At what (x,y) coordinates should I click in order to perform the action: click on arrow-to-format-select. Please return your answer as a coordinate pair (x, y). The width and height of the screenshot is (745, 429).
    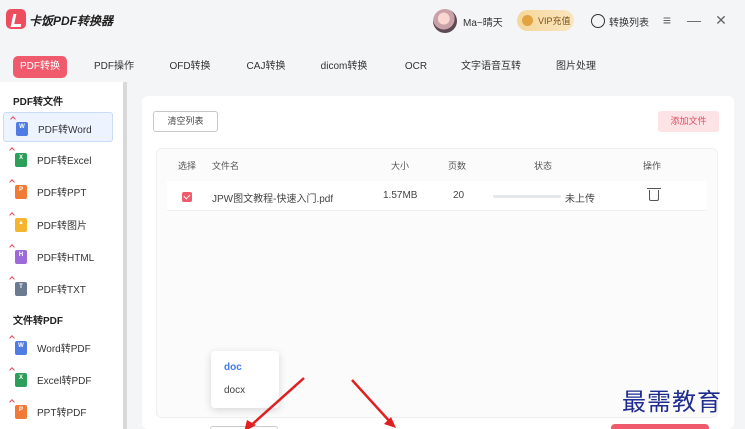
    Looking at the image, I should click on (274, 403).